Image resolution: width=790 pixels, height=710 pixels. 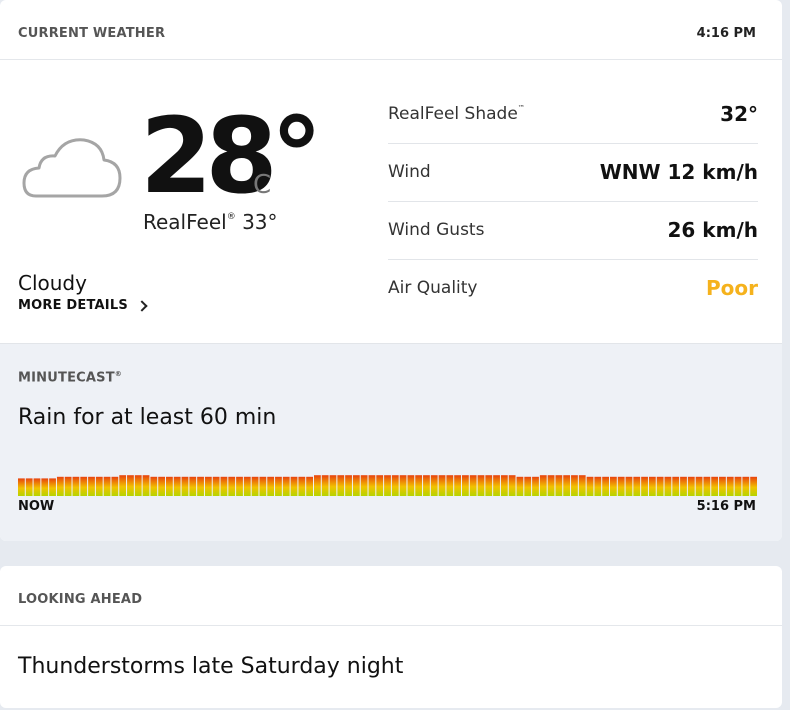 I want to click on detail-row-realfeel-shade: RealFeel Shade™ 32°, so click(x=573, y=115).